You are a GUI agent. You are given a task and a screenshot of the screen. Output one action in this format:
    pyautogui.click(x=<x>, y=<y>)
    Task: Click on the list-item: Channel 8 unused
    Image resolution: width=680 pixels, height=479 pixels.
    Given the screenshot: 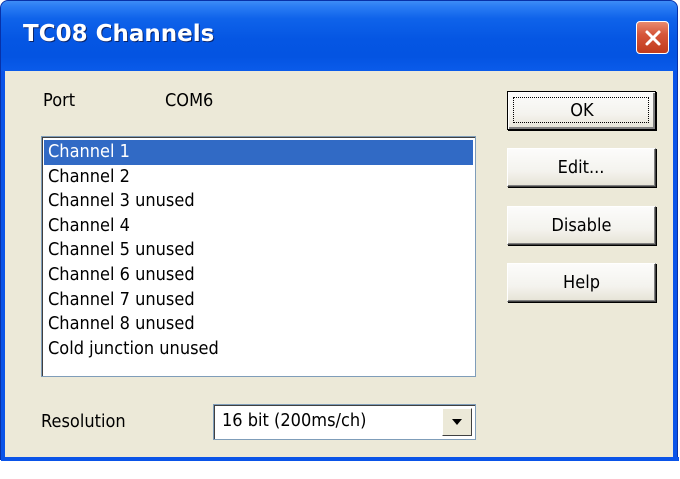 What is the action you would take?
    pyautogui.click(x=258, y=324)
    